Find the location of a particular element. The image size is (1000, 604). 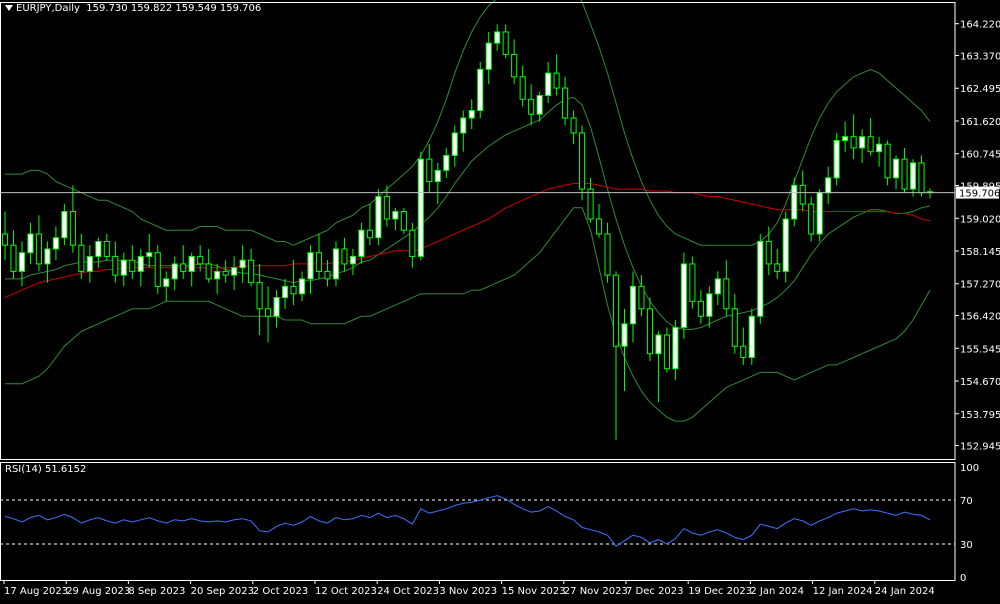

time-axis-label: 12 Jan 2024 is located at coordinates (843, 591).